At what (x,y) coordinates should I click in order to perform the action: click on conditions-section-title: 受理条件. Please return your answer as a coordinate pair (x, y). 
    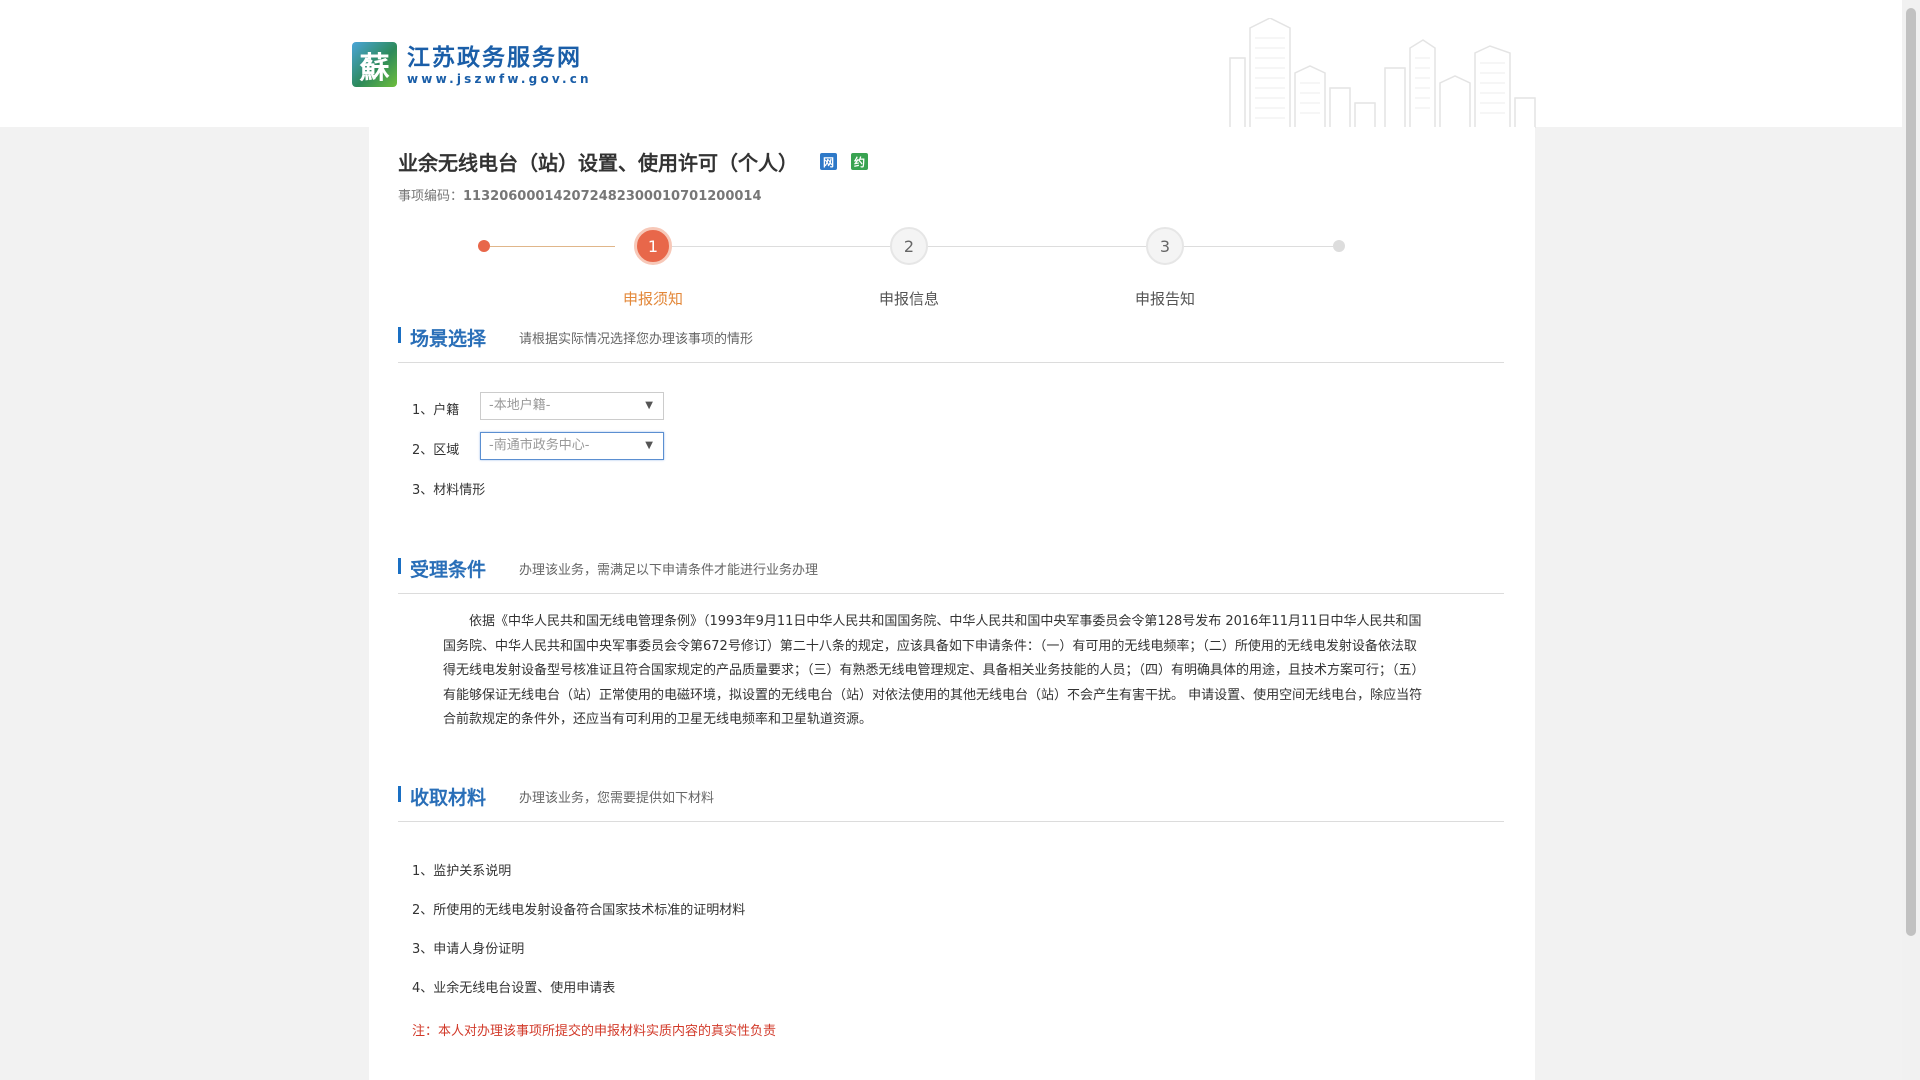
    Looking at the image, I should click on (448, 570).